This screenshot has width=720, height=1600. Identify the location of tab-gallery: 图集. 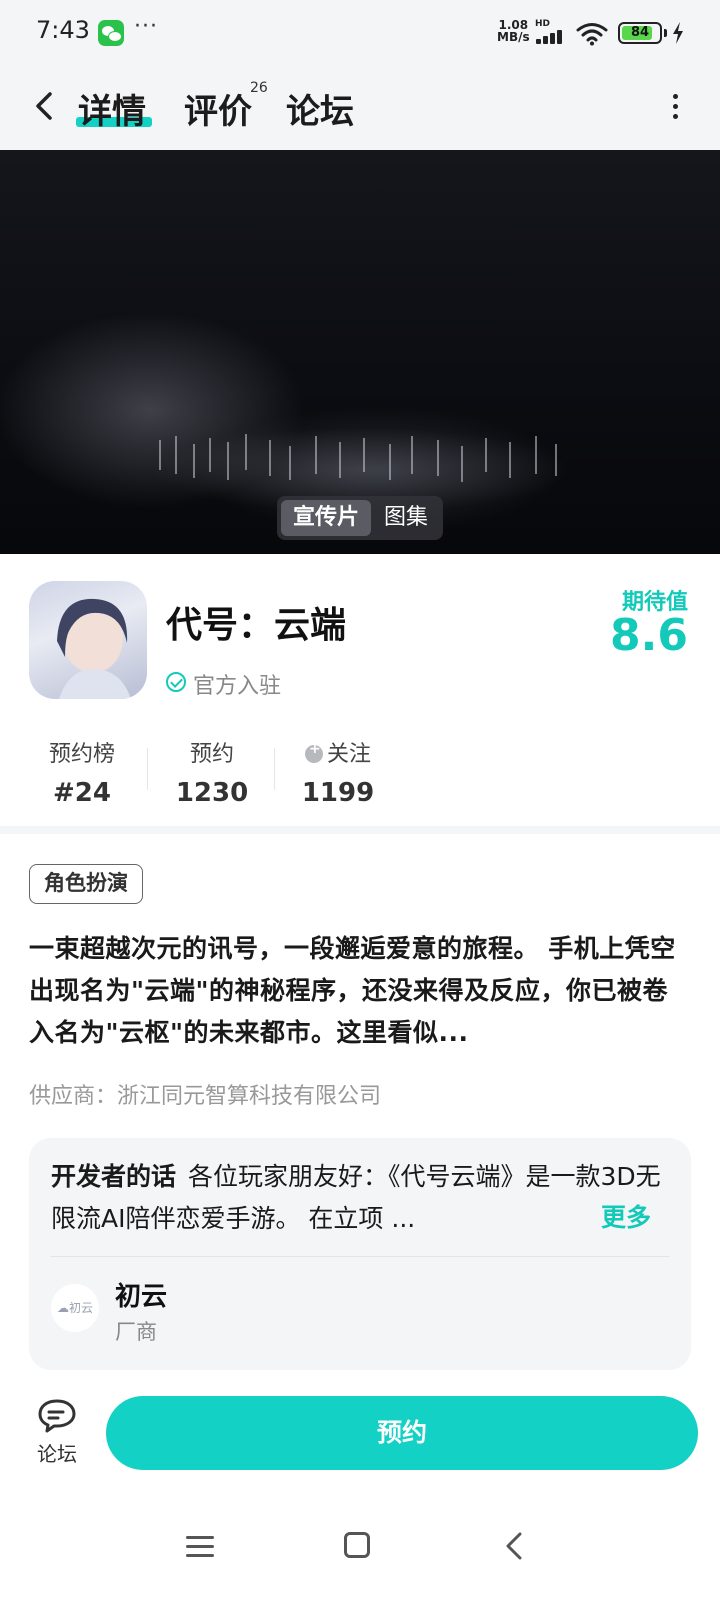
(406, 518).